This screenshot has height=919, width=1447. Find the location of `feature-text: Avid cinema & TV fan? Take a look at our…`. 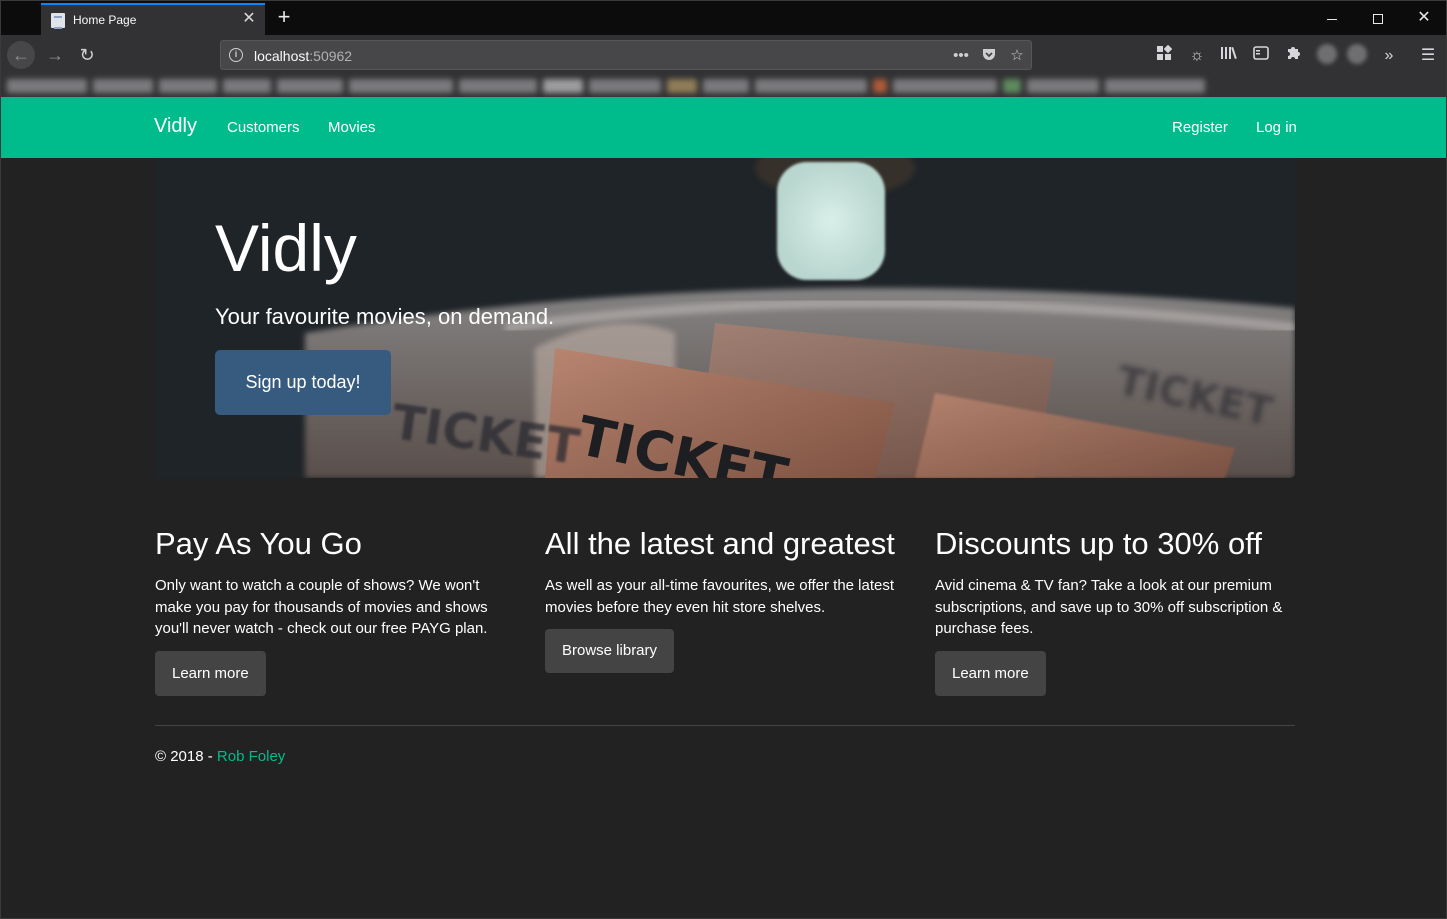

feature-text: Avid cinema & TV fan? Take a look at our… is located at coordinates (1109, 607).